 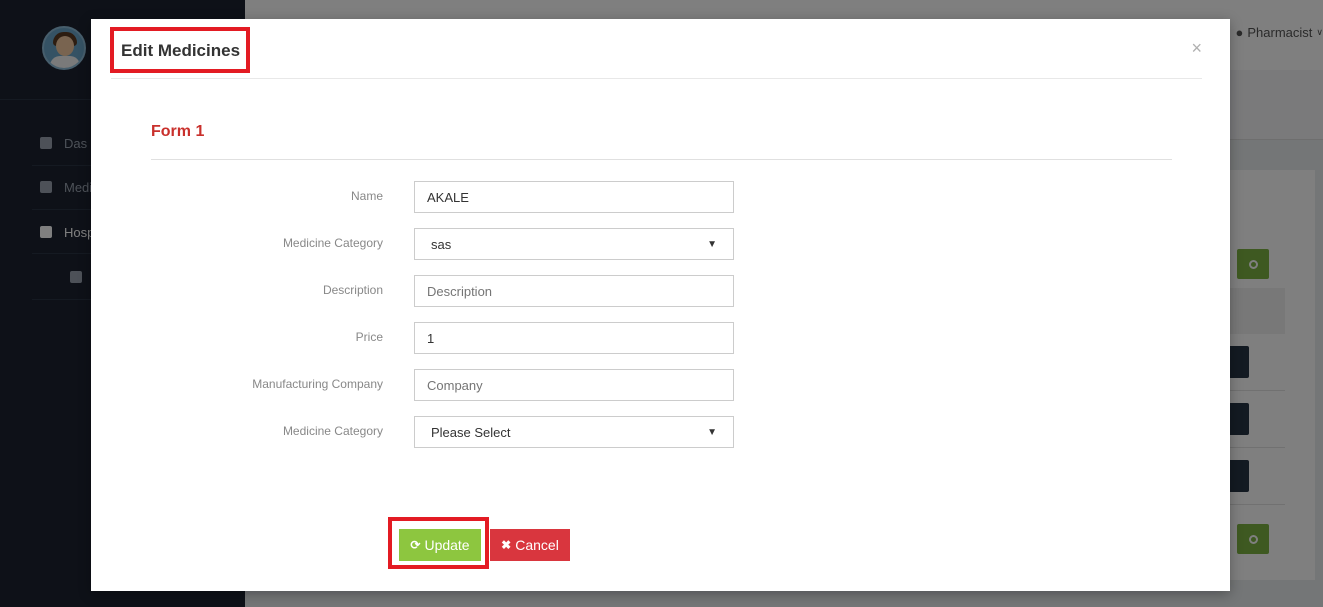 What do you see at coordinates (574, 244) in the screenshot?
I see `medicine-category-select: sas ▼` at bounding box center [574, 244].